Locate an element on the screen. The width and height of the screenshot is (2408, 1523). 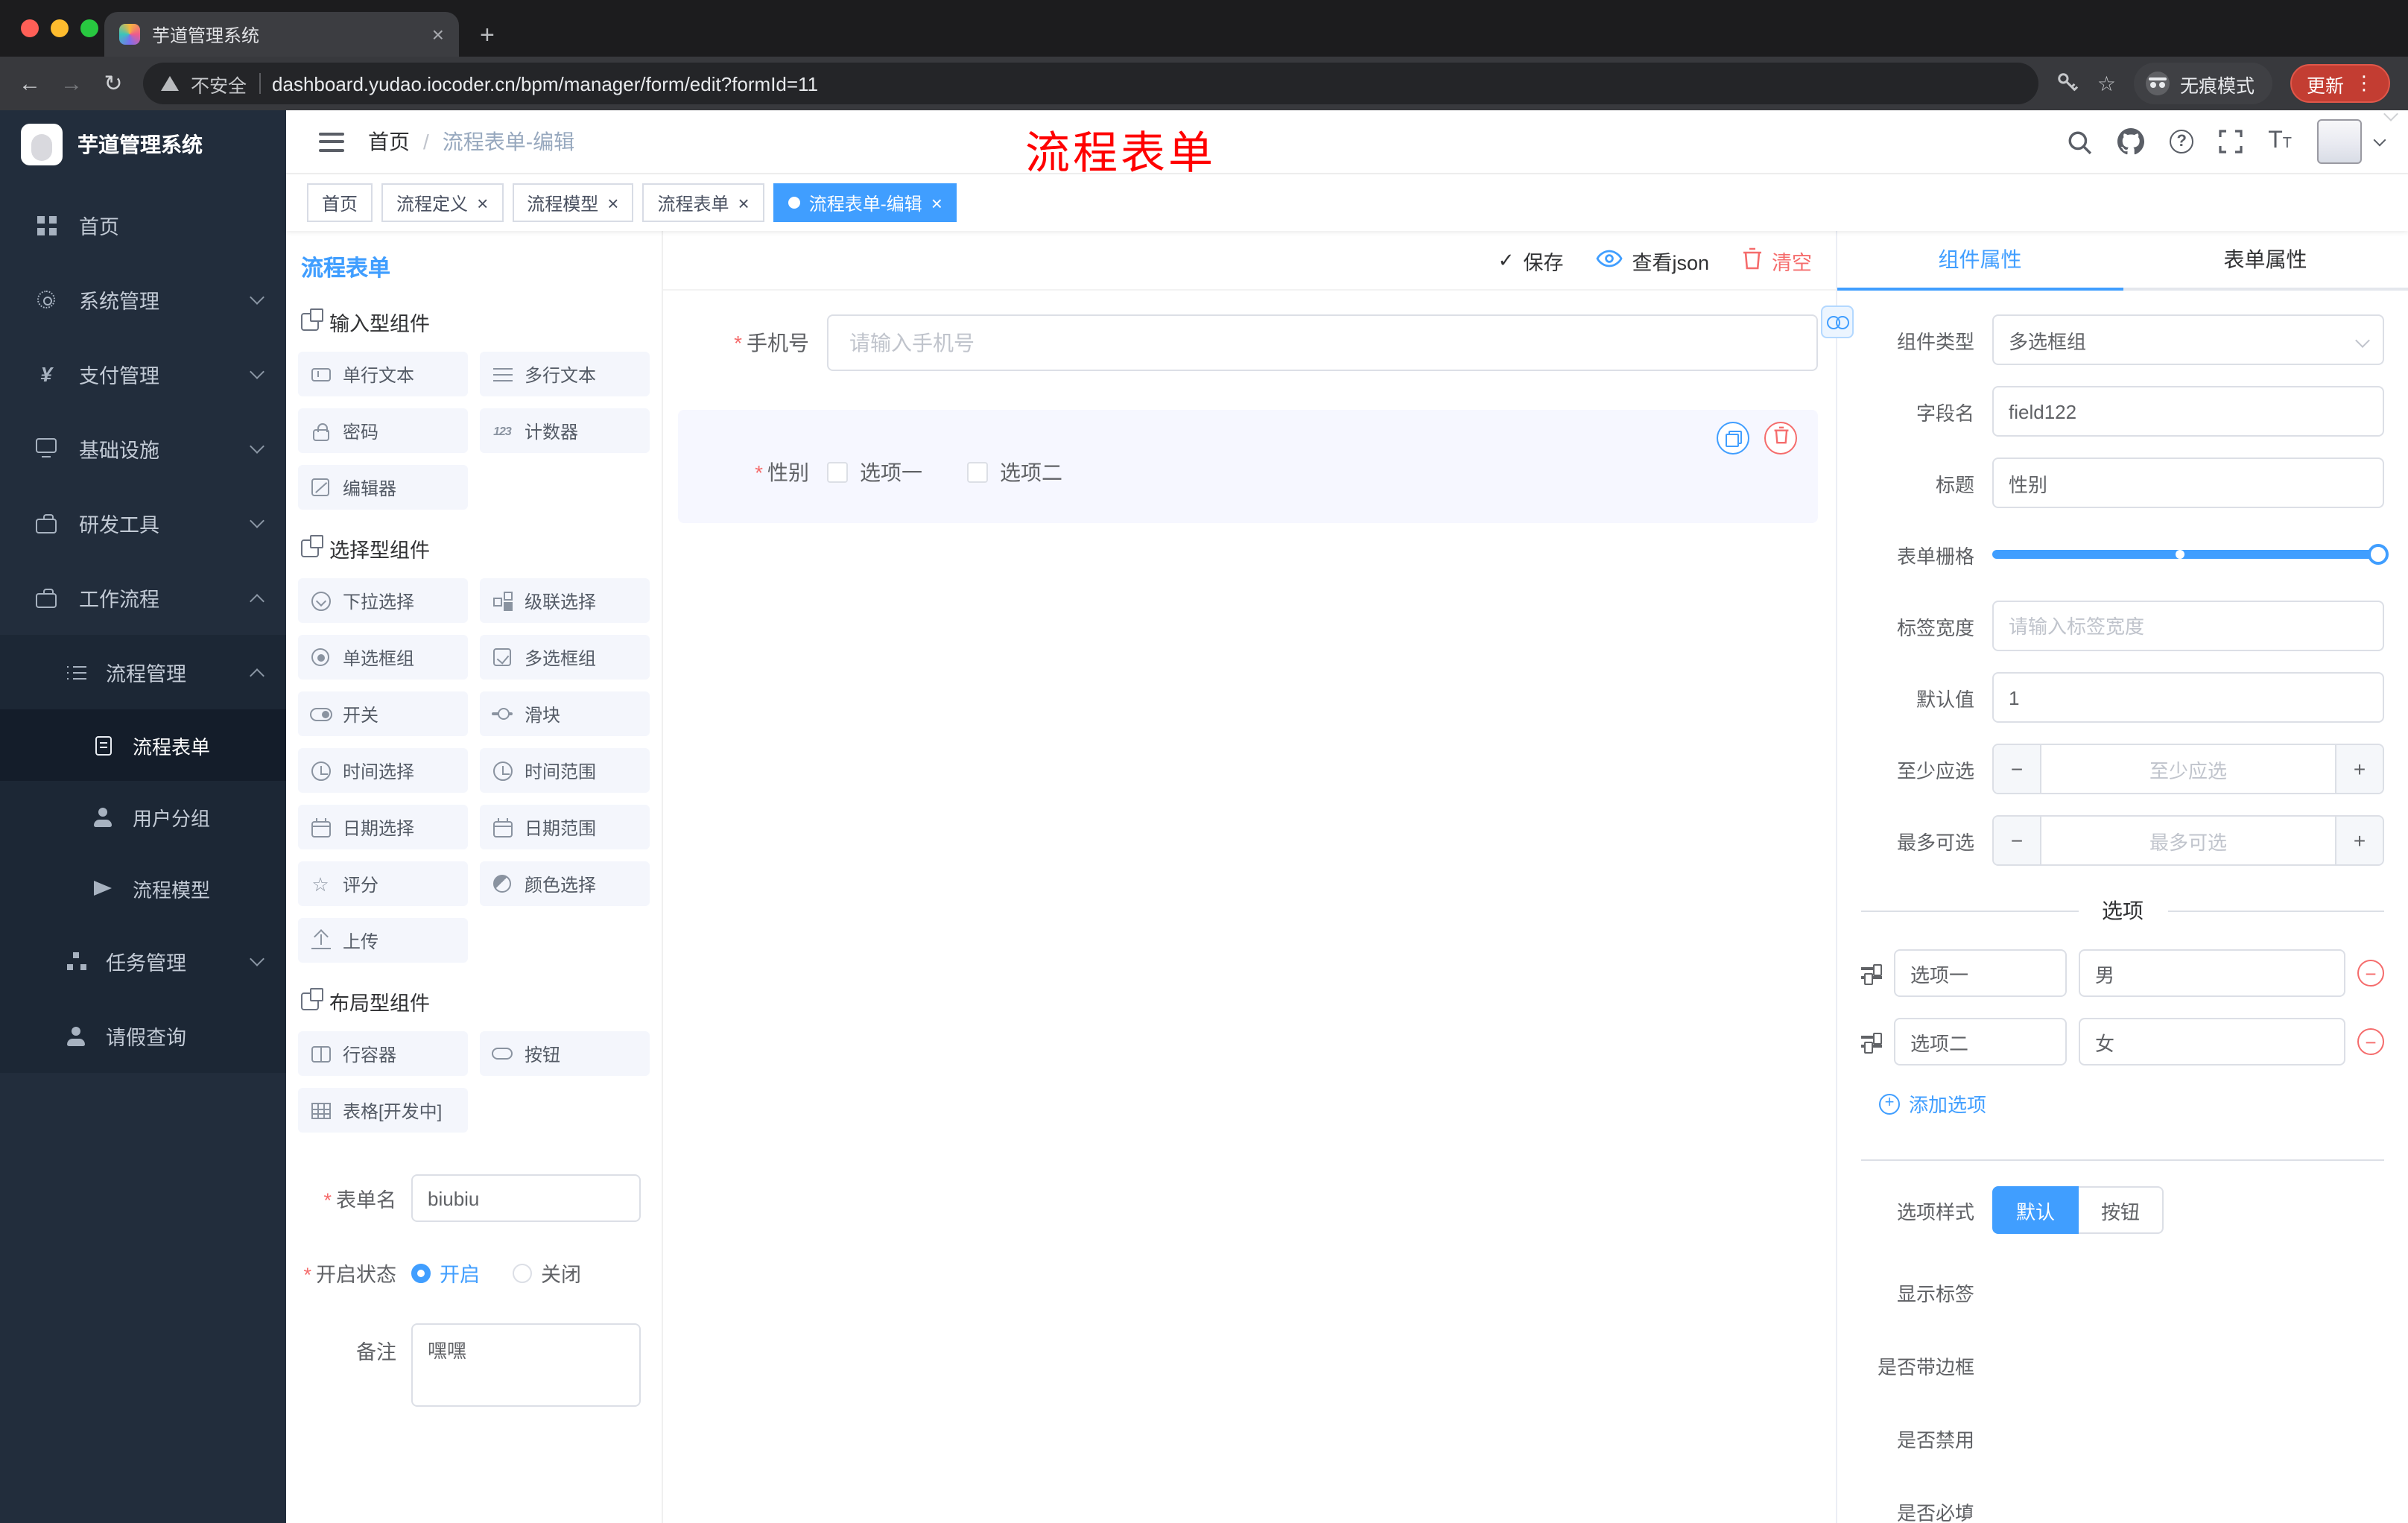
gender-widget-selected: 性别 选项一 选项二 is located at coordinates (1248, 467).